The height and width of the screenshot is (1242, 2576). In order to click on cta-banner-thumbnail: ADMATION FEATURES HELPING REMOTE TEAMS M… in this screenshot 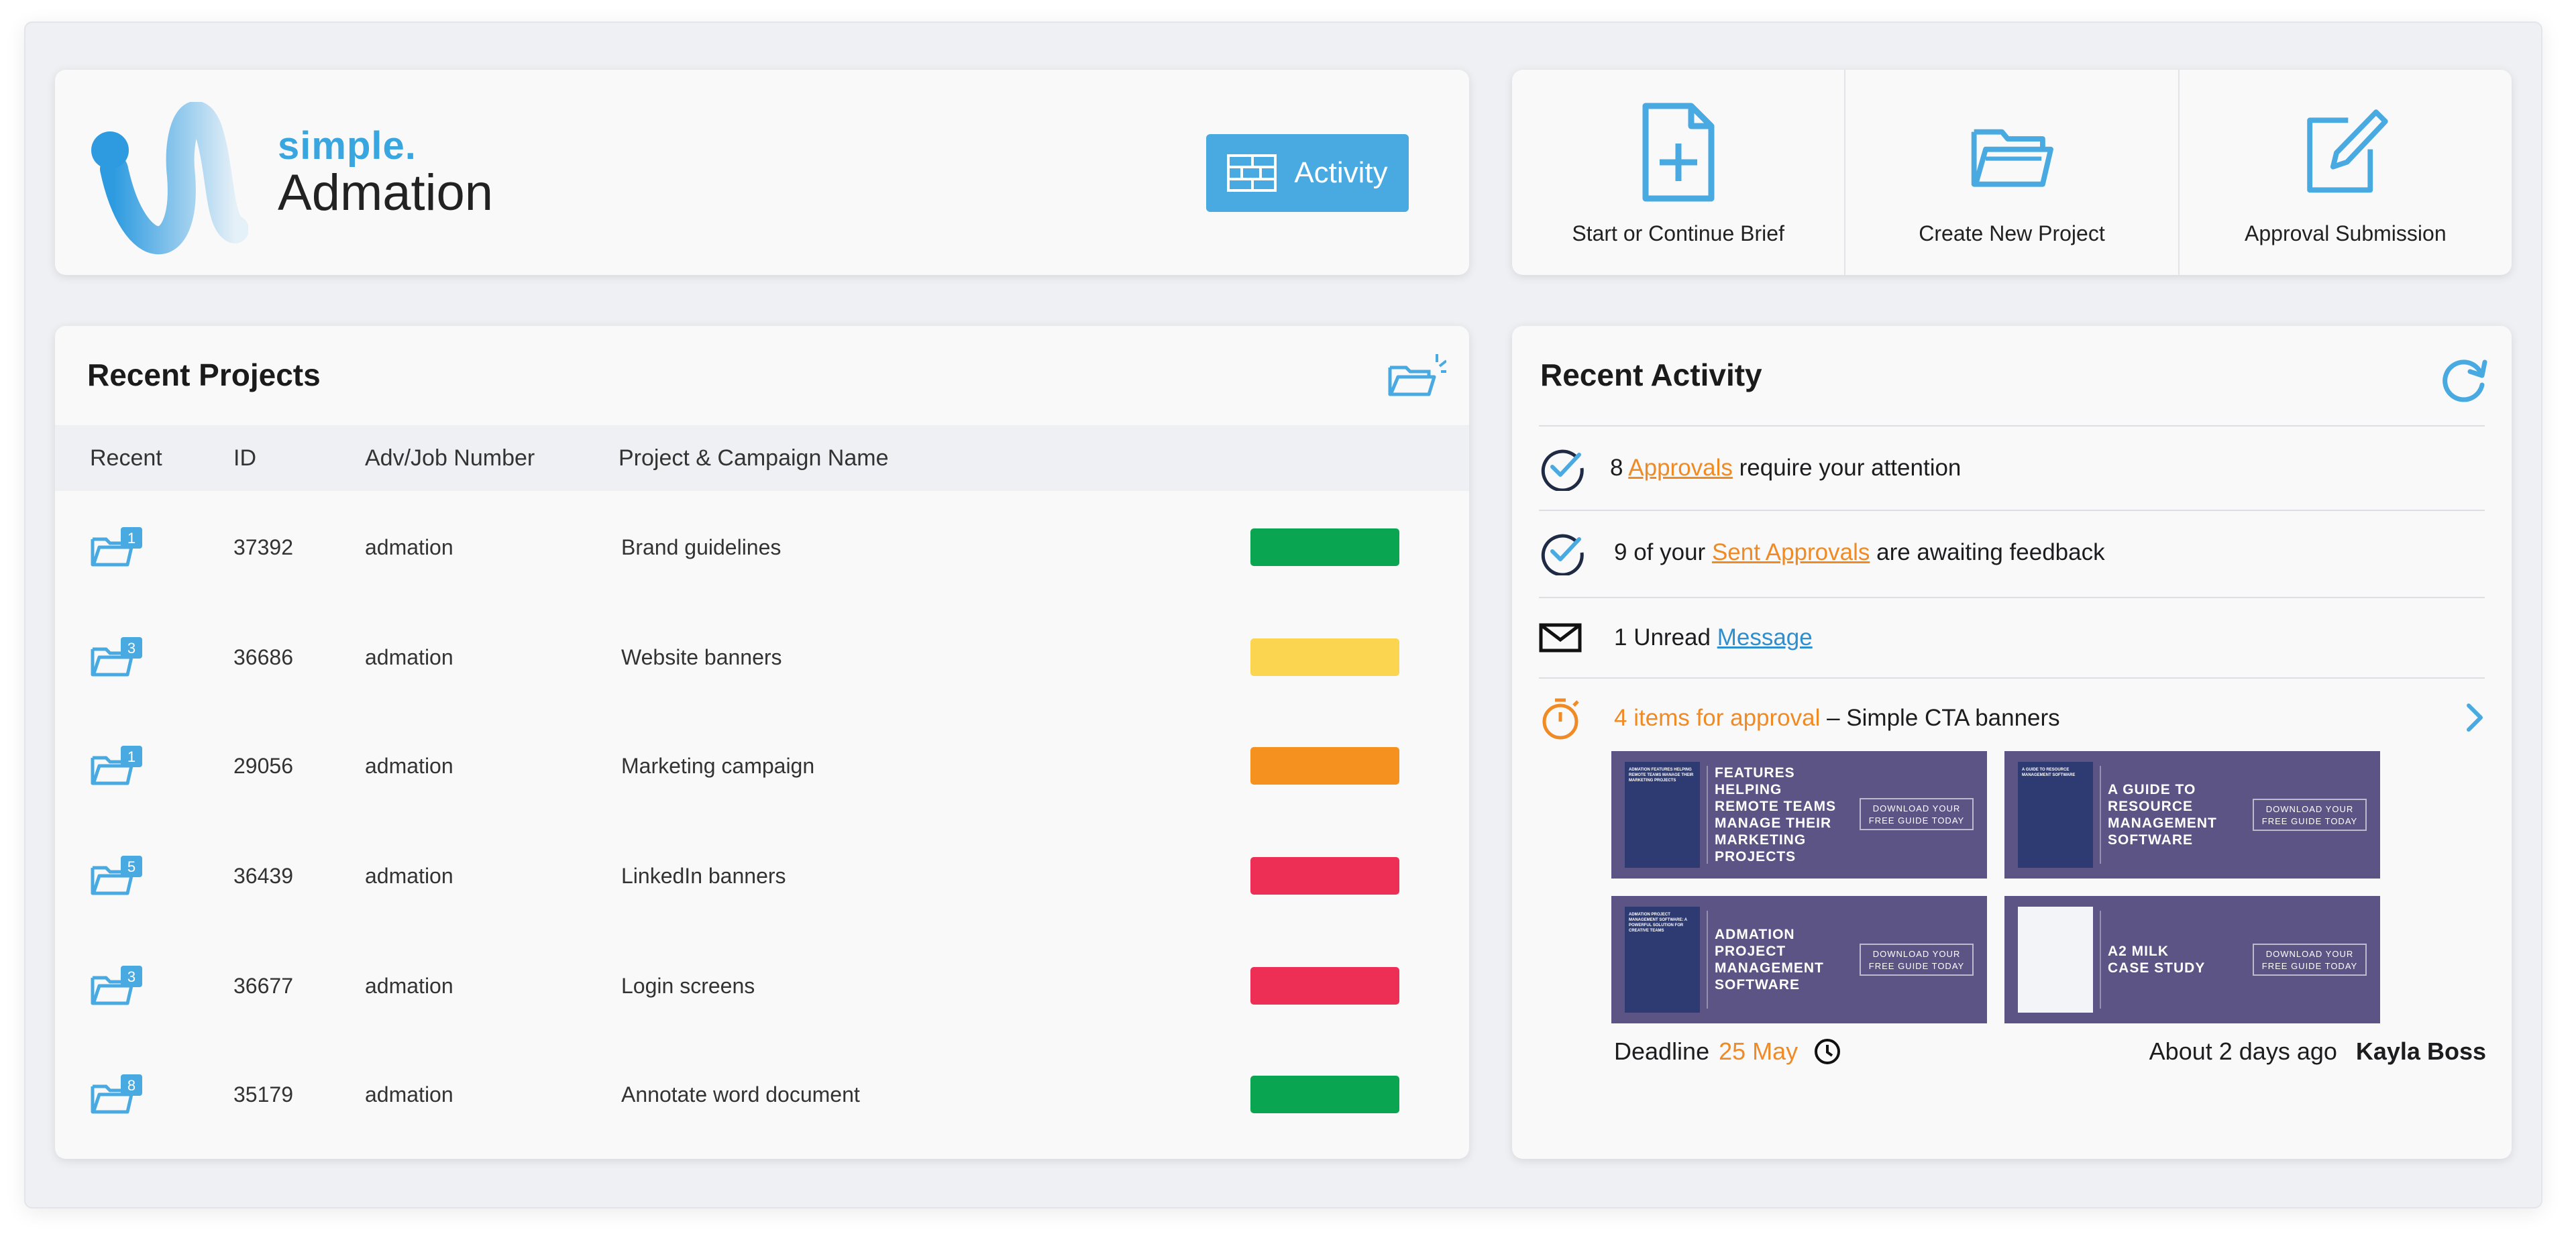, I will do `click(1799, 815)`.